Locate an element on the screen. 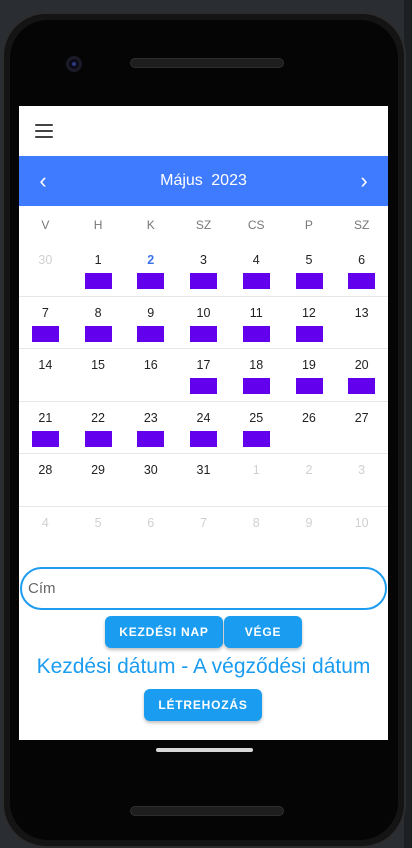 This screenshot has width=412, height=848. end-date-button: VÉGE is located at coordinates (263, 632).